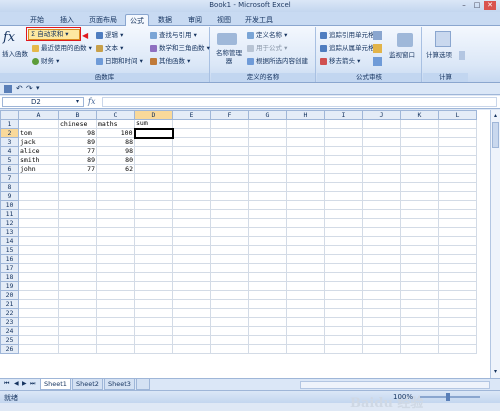 This screenshot has height=411, width=500. Describe the element at coordinates (419, 349) in the screenshot. I see `cell-k26` at that location.